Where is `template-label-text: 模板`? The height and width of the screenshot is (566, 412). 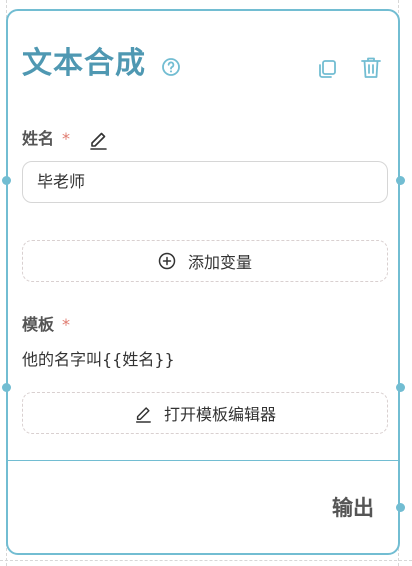
template-label-text: 模板 is located at coordinates (38, 324).